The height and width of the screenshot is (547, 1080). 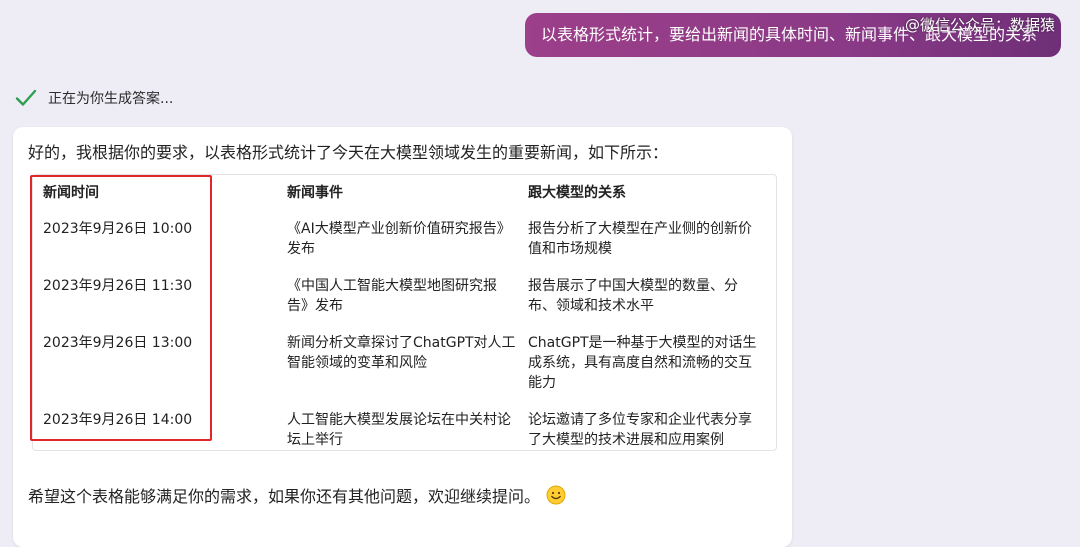 I want to click on table-header-relation: 跟大模型的关系, so click(x=577, y=193).